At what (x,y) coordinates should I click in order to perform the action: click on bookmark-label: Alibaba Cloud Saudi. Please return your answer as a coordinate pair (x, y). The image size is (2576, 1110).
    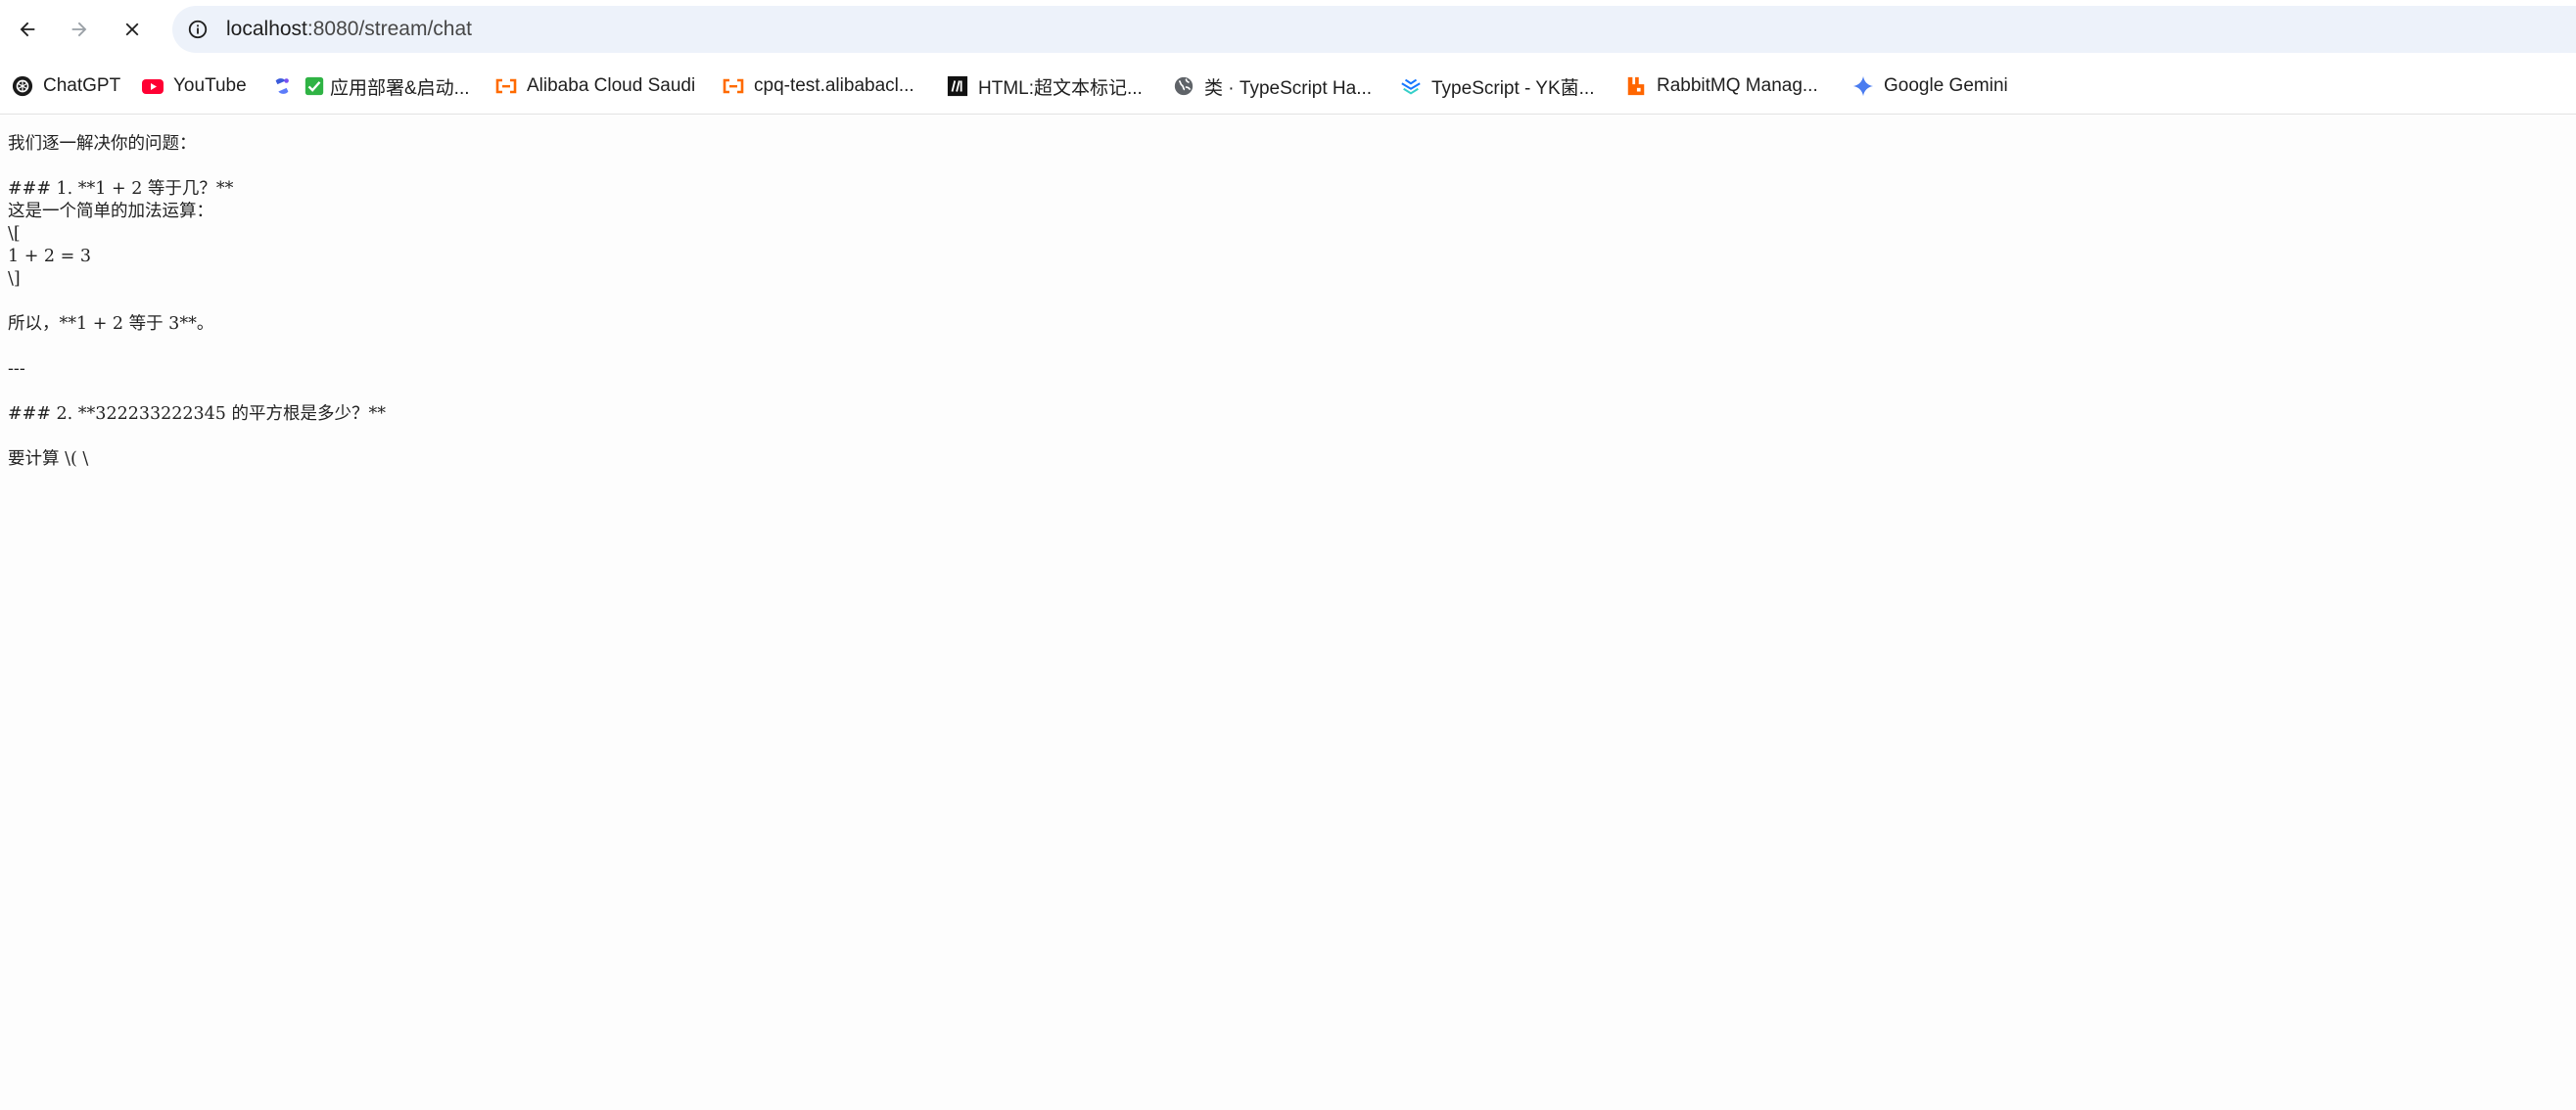
    Looking at the image, I should click on (611, 85).